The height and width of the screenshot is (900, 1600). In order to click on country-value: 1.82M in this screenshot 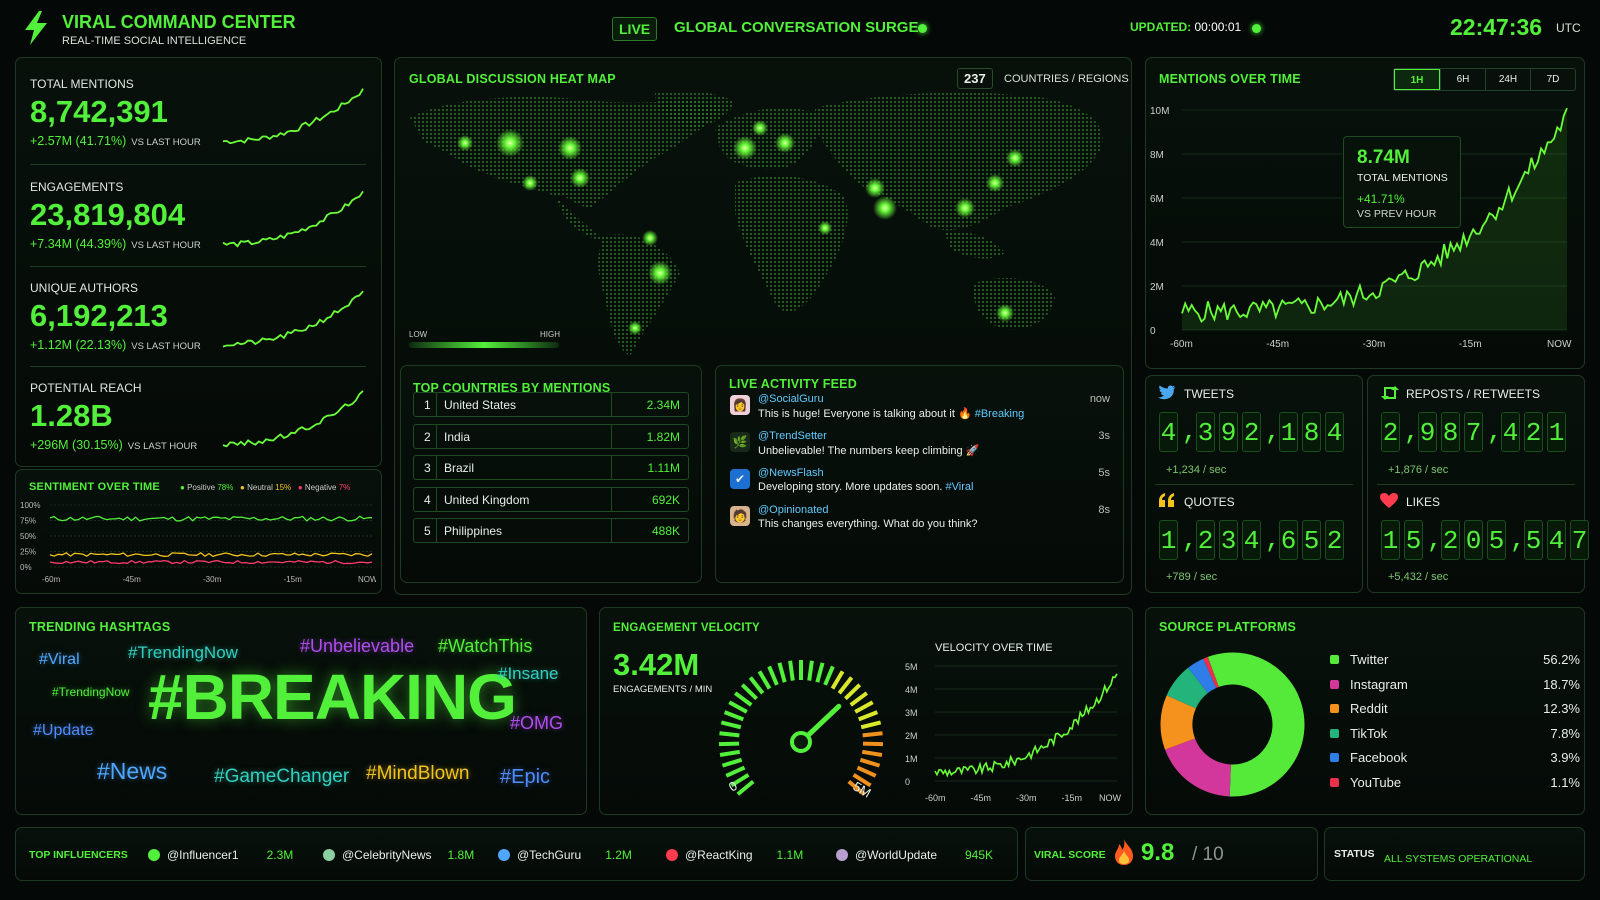, I will do `click(663, 436)`.